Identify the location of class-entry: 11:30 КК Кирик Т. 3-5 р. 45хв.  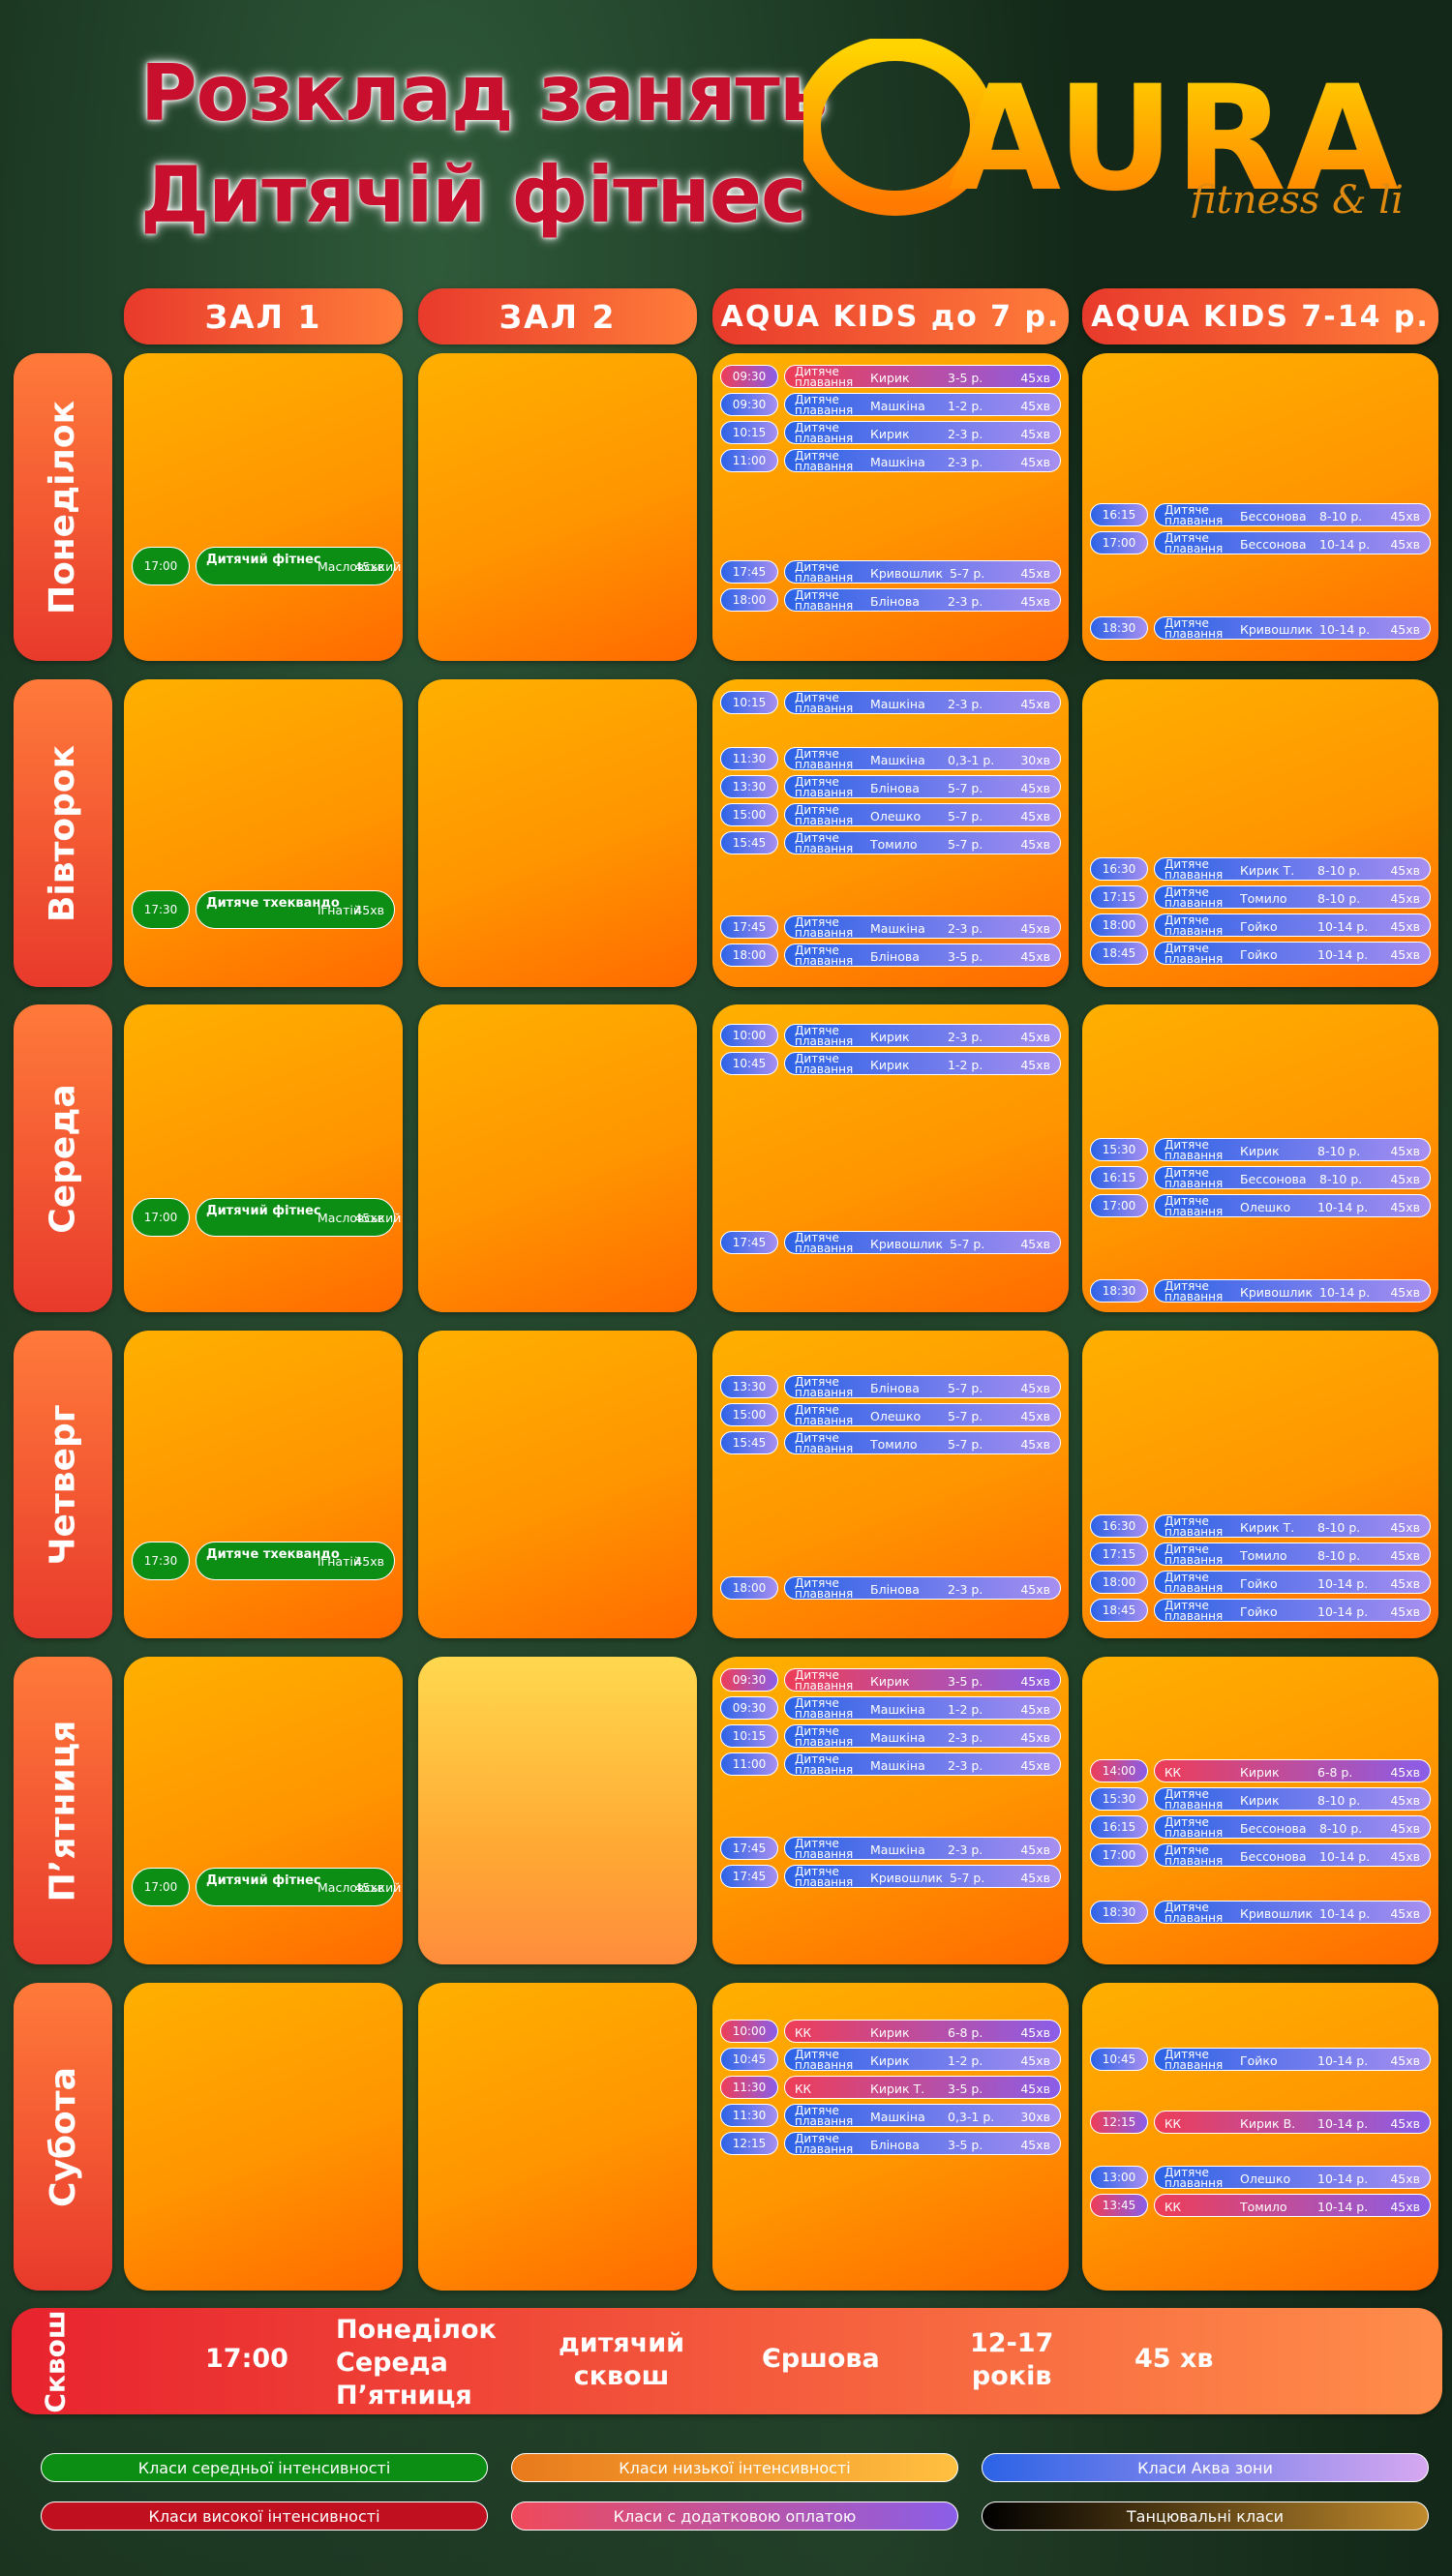
(890, 2087).